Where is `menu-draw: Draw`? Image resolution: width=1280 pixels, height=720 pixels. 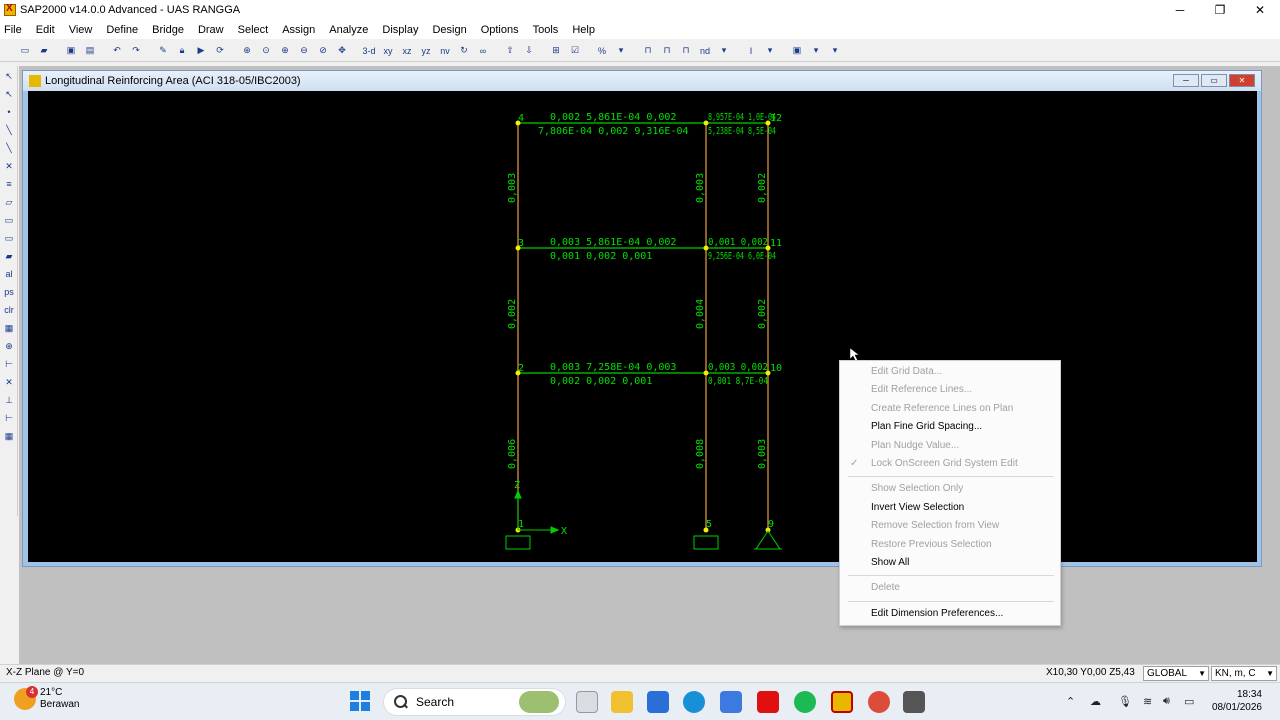
menu-draw: Draw is located at coordinates (211, 30).